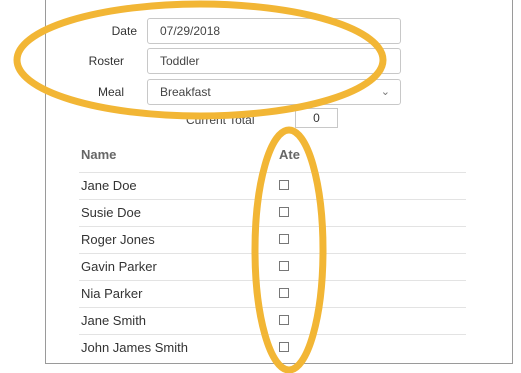 This screenshot has width=521, height=373. Describe the element at coordinates (274, 31) in the screenshot. I see `date-field: 07/29/2018` at that location.